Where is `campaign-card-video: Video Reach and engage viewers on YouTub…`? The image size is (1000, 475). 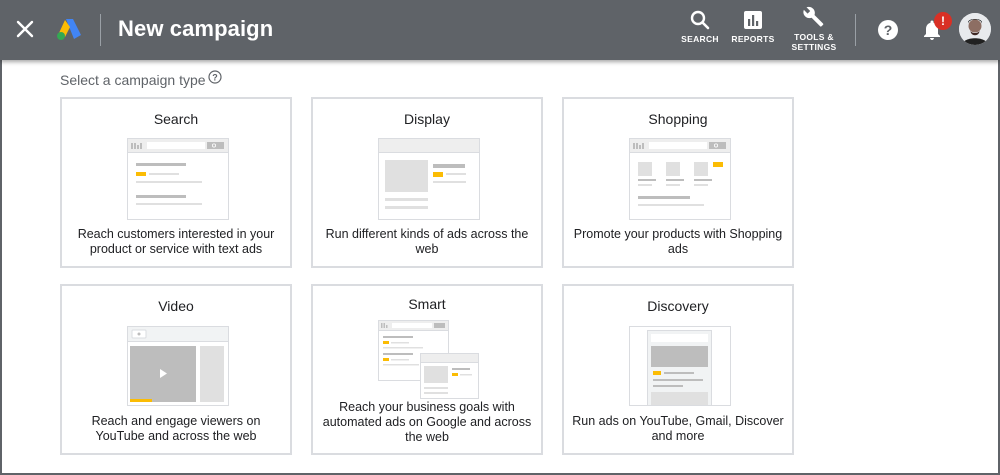
campaign-card-video: Video Reach and engage viewers on YouTub… is located at coordinates (176, 369).